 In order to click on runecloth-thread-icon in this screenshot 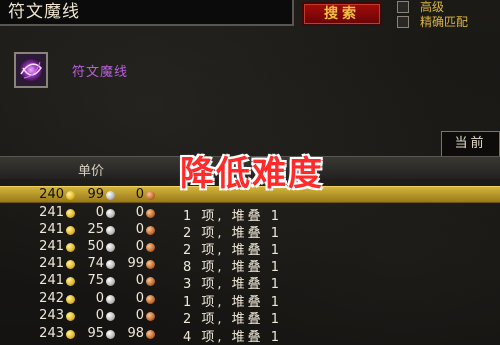, I will do `click(31, 70)`.